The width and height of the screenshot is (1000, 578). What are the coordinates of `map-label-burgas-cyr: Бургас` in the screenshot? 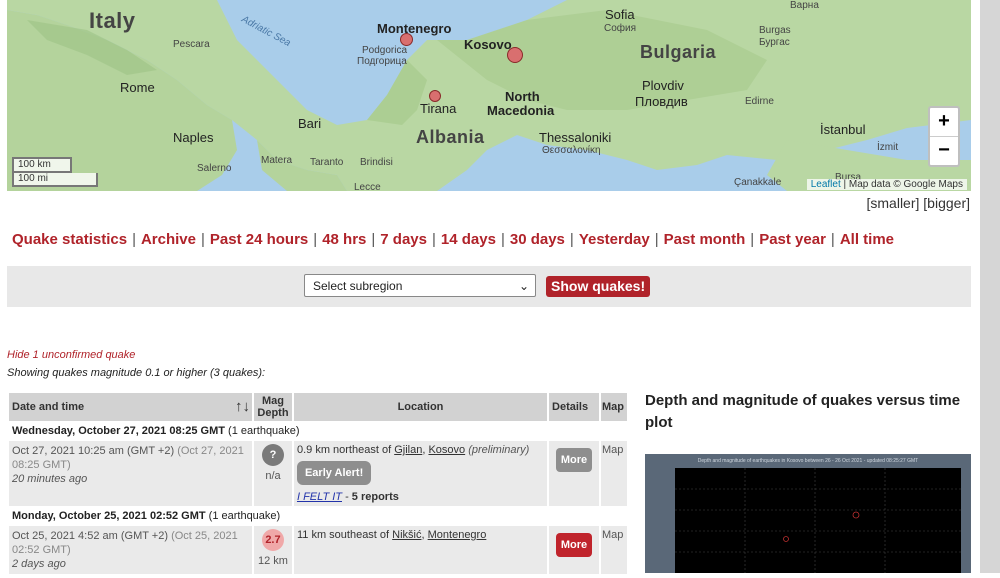 It's located at (774, 42).